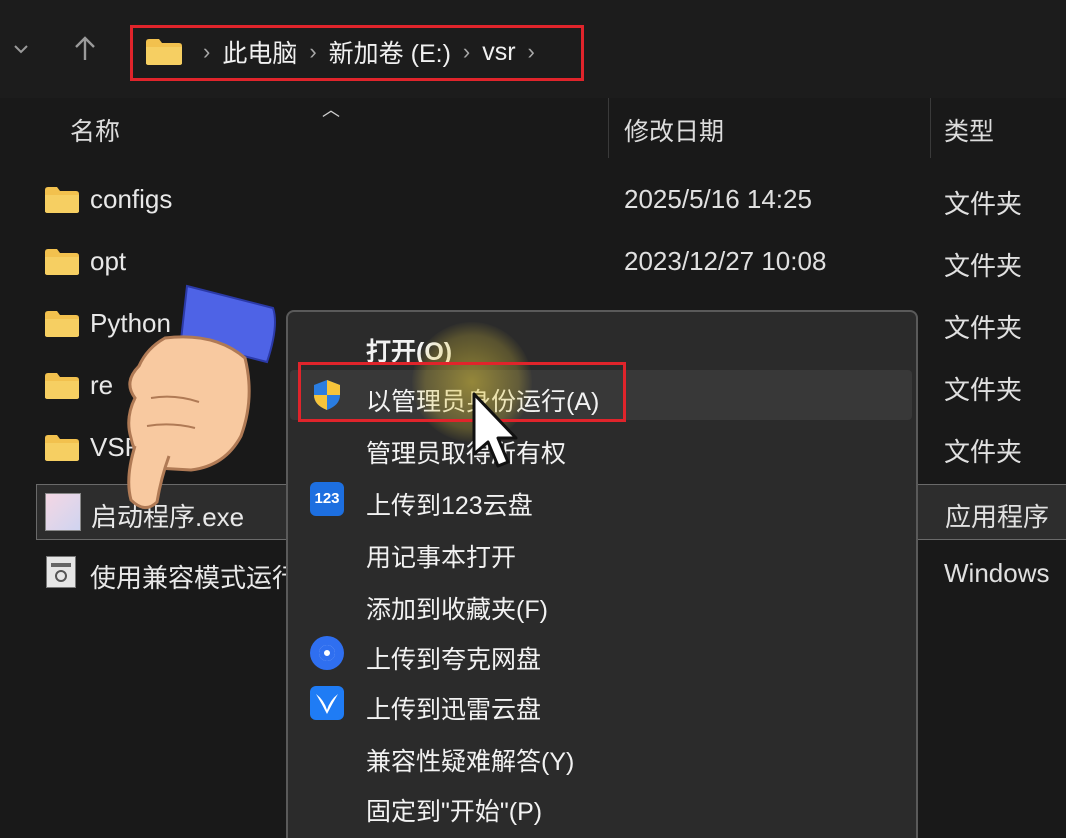 The width and height of the screenshot is (1066, 838). I want to click on menu-item-take-ownership: 管理员取得所有权, so click(601, 447).